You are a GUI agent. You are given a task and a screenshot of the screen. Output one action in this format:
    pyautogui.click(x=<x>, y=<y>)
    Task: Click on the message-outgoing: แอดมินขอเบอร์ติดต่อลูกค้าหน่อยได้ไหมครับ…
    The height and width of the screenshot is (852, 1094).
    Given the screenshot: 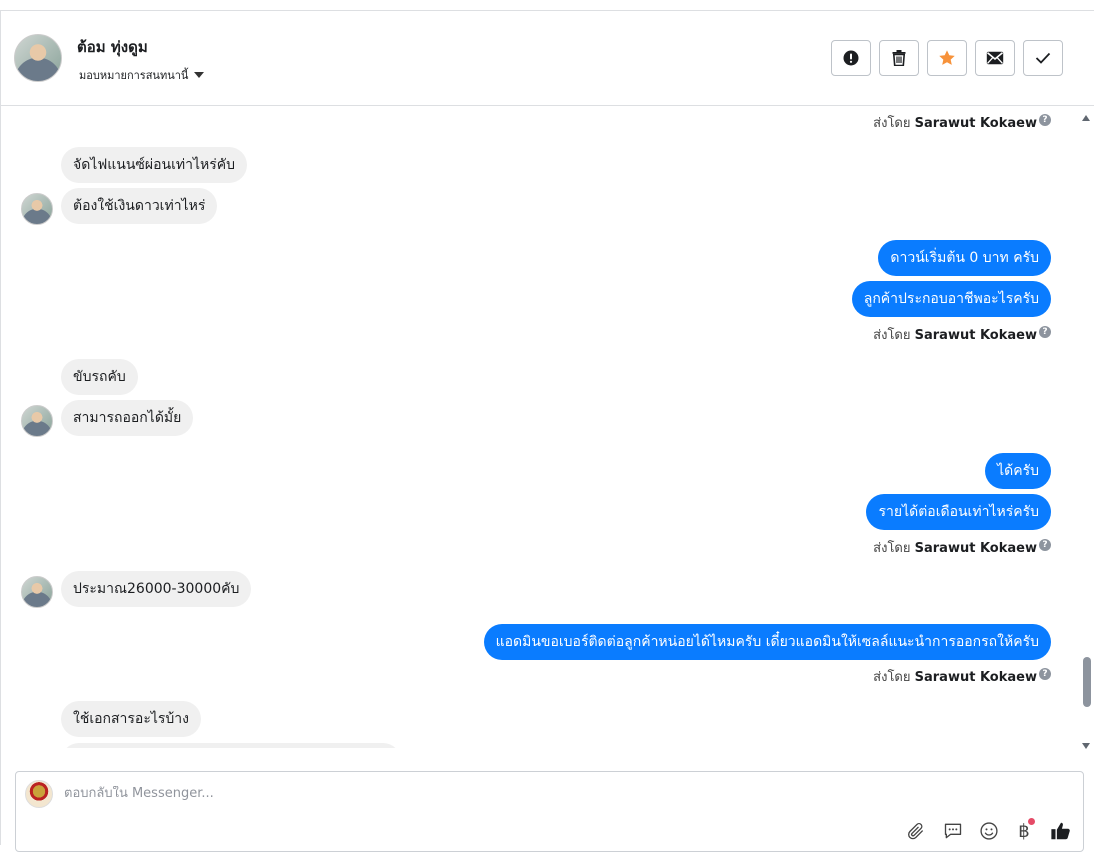 What is the action you would take?
    pyautogui.click(x=767, y=642)
    